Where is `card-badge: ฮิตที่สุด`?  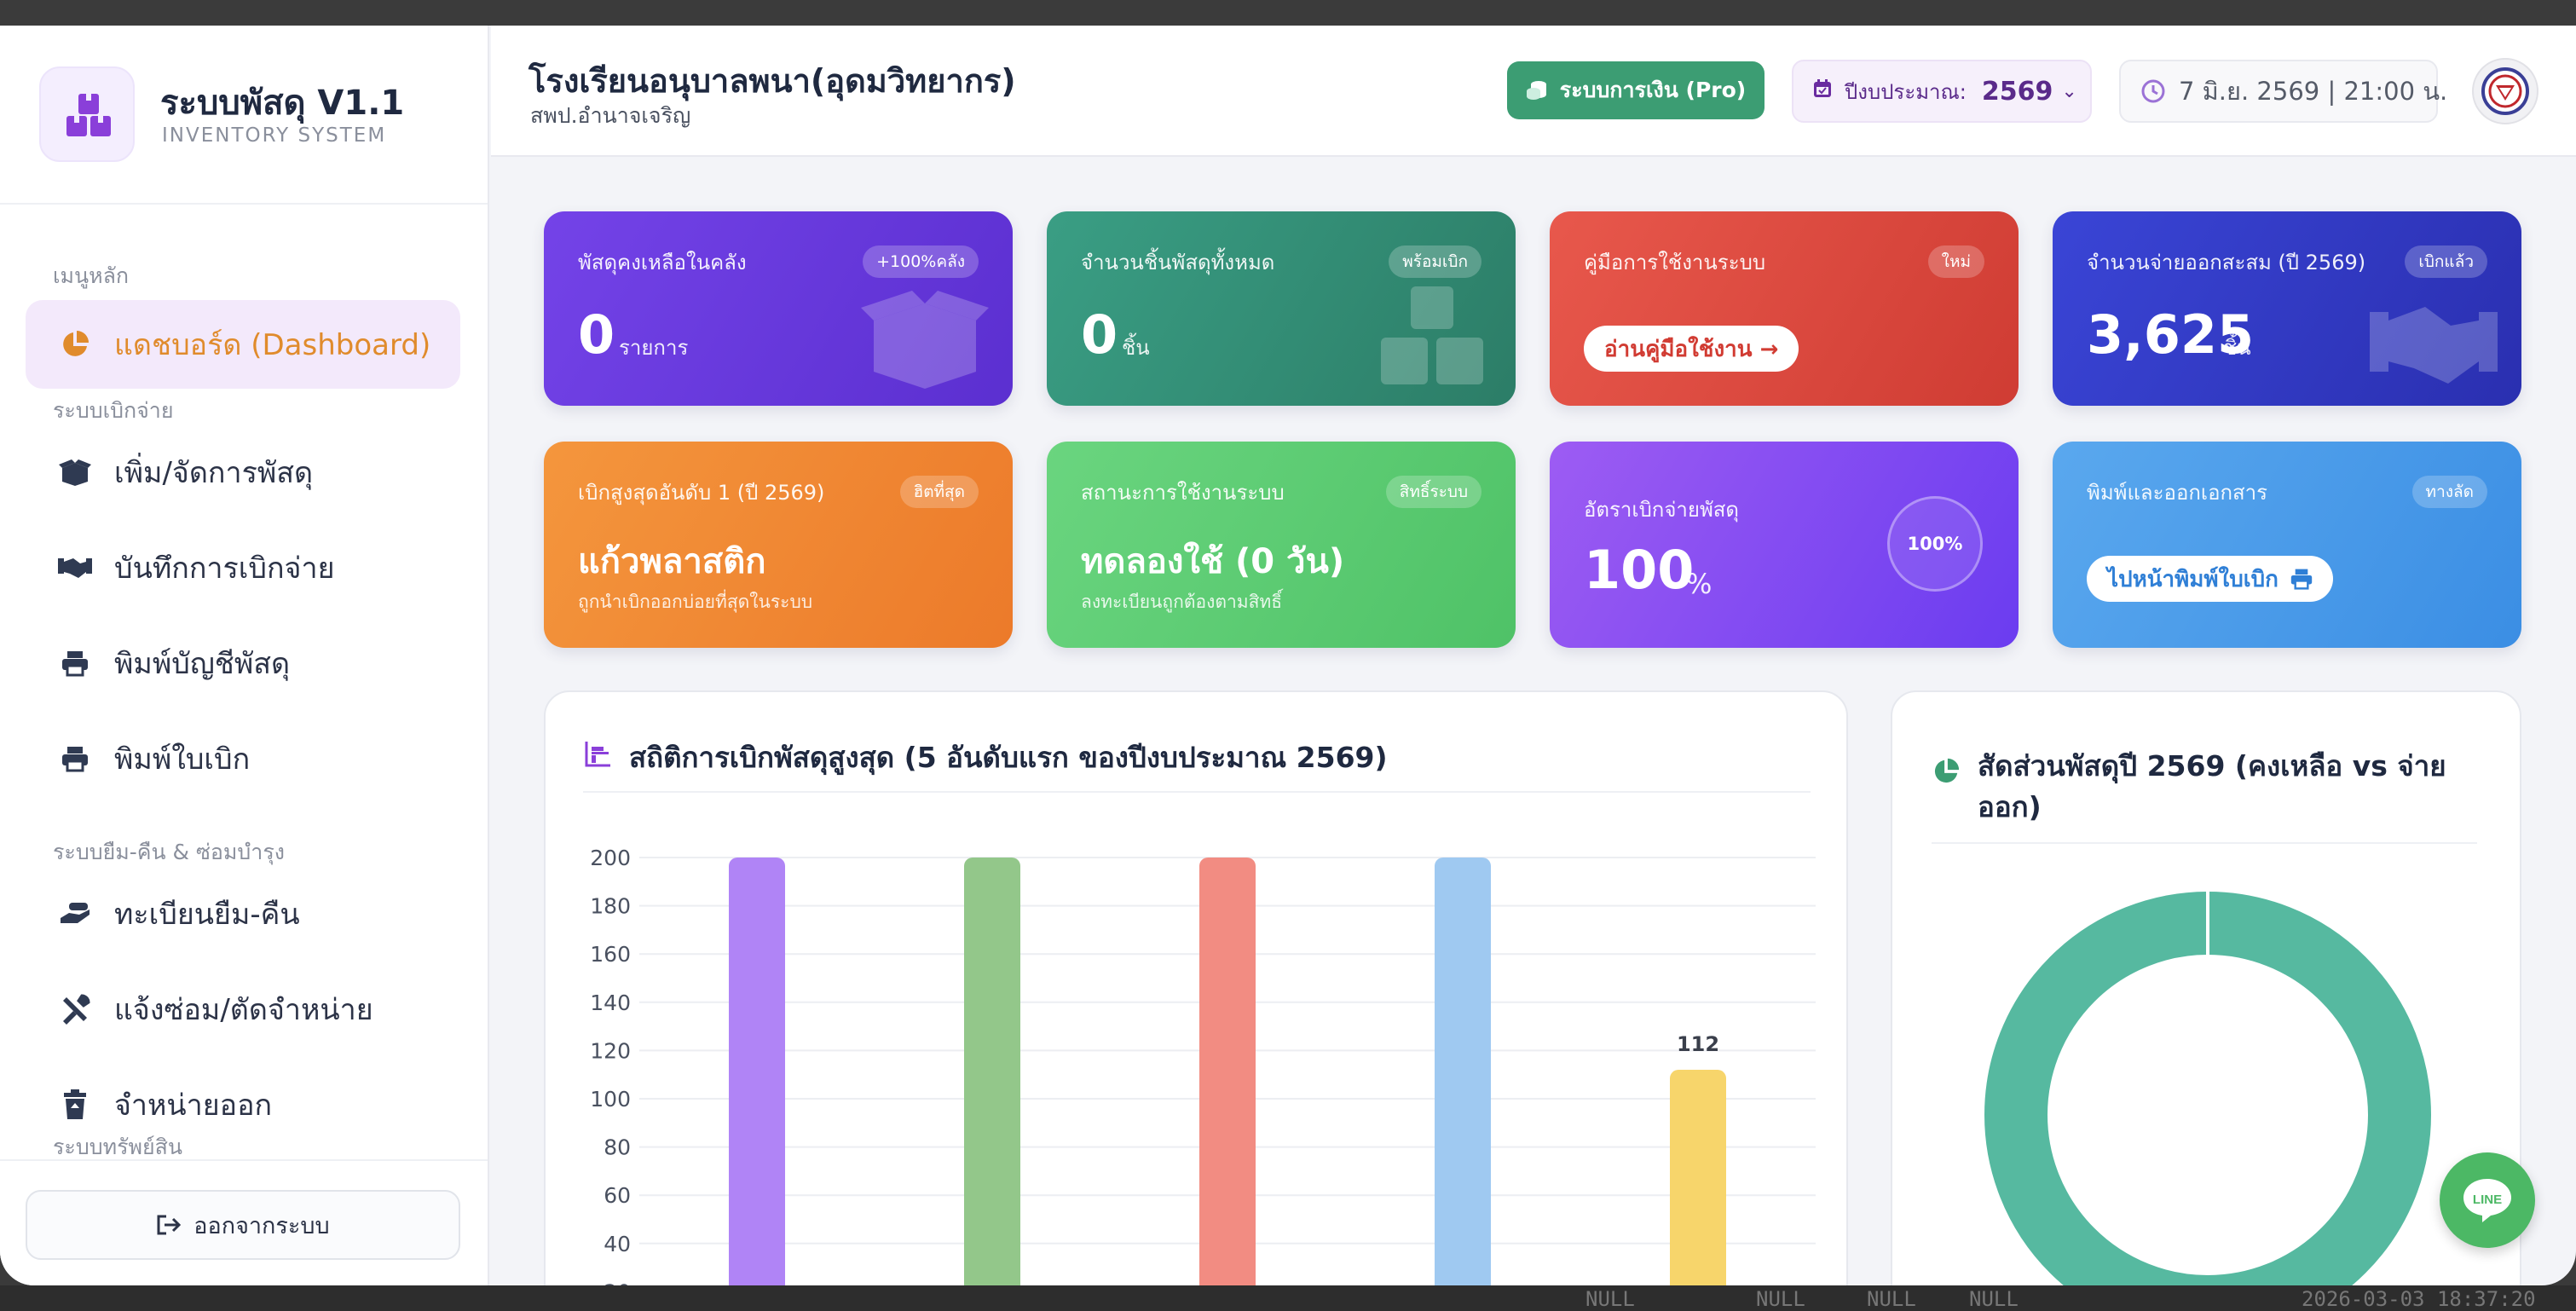
card-badge: ฮิตที่สุด is located at coordinates (939, 492).